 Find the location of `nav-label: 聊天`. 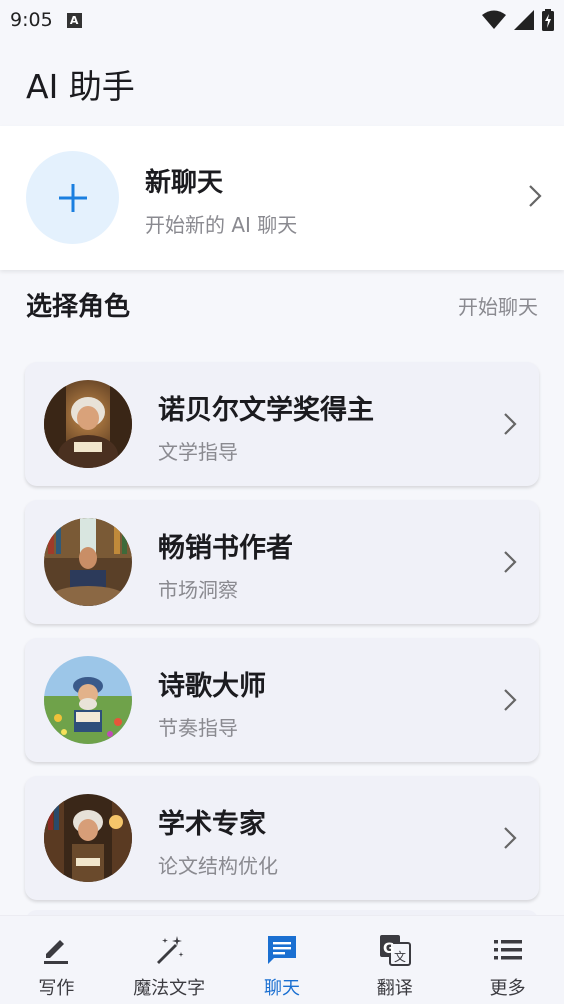

nav-label: 聊天 is located at coordinates (281, 988).